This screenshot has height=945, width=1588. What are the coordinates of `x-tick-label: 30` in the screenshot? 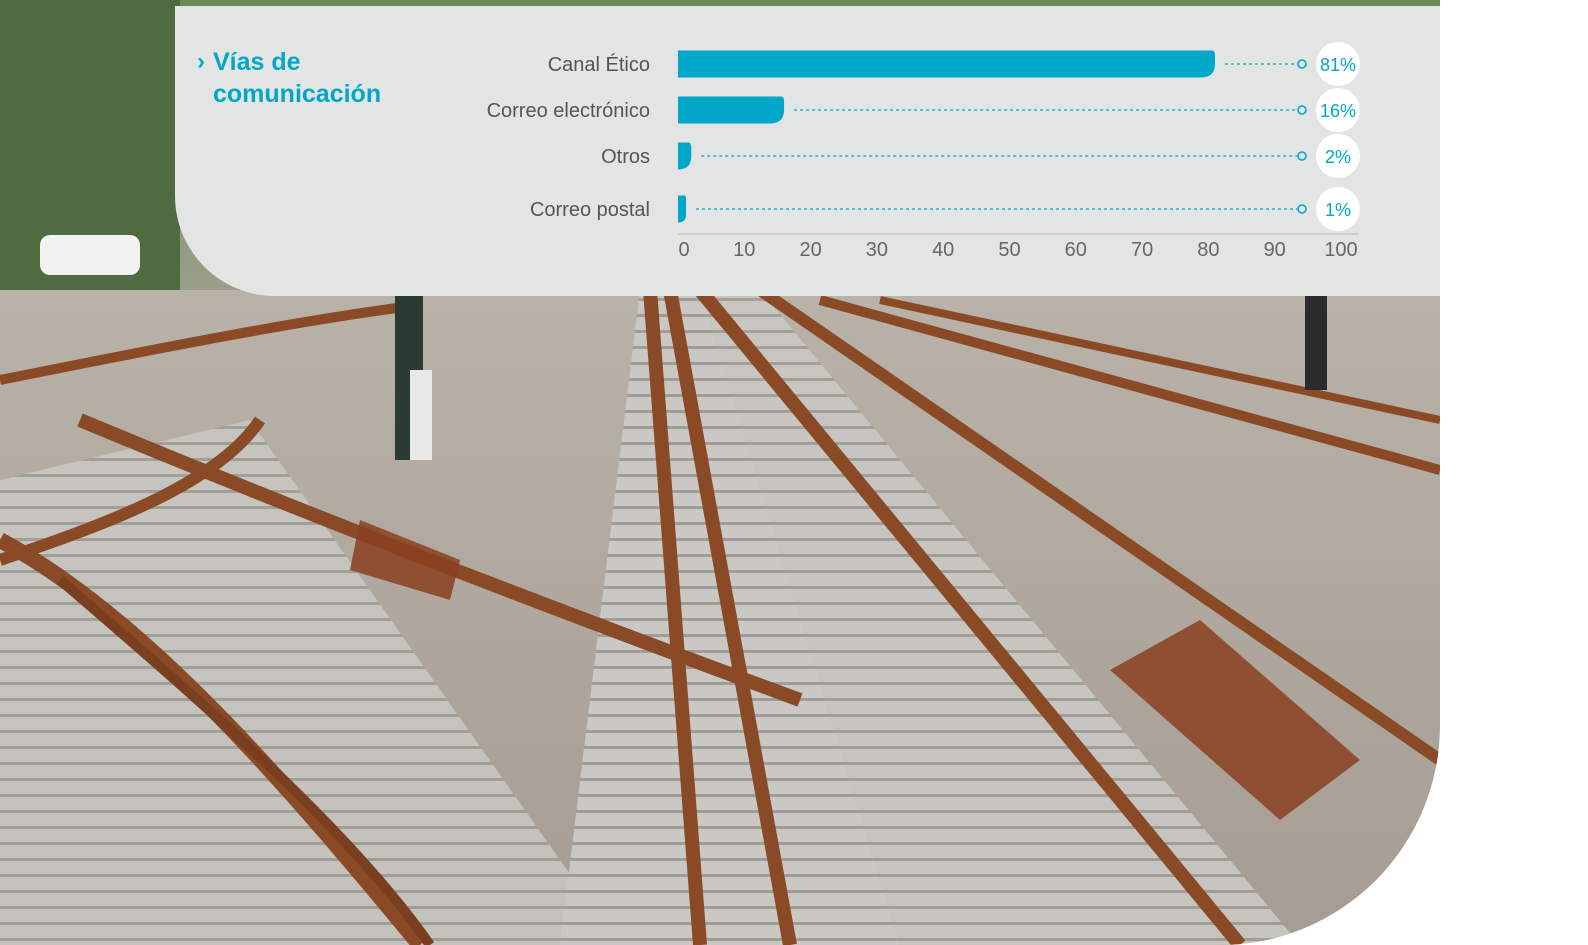 It's located at (877, 250).